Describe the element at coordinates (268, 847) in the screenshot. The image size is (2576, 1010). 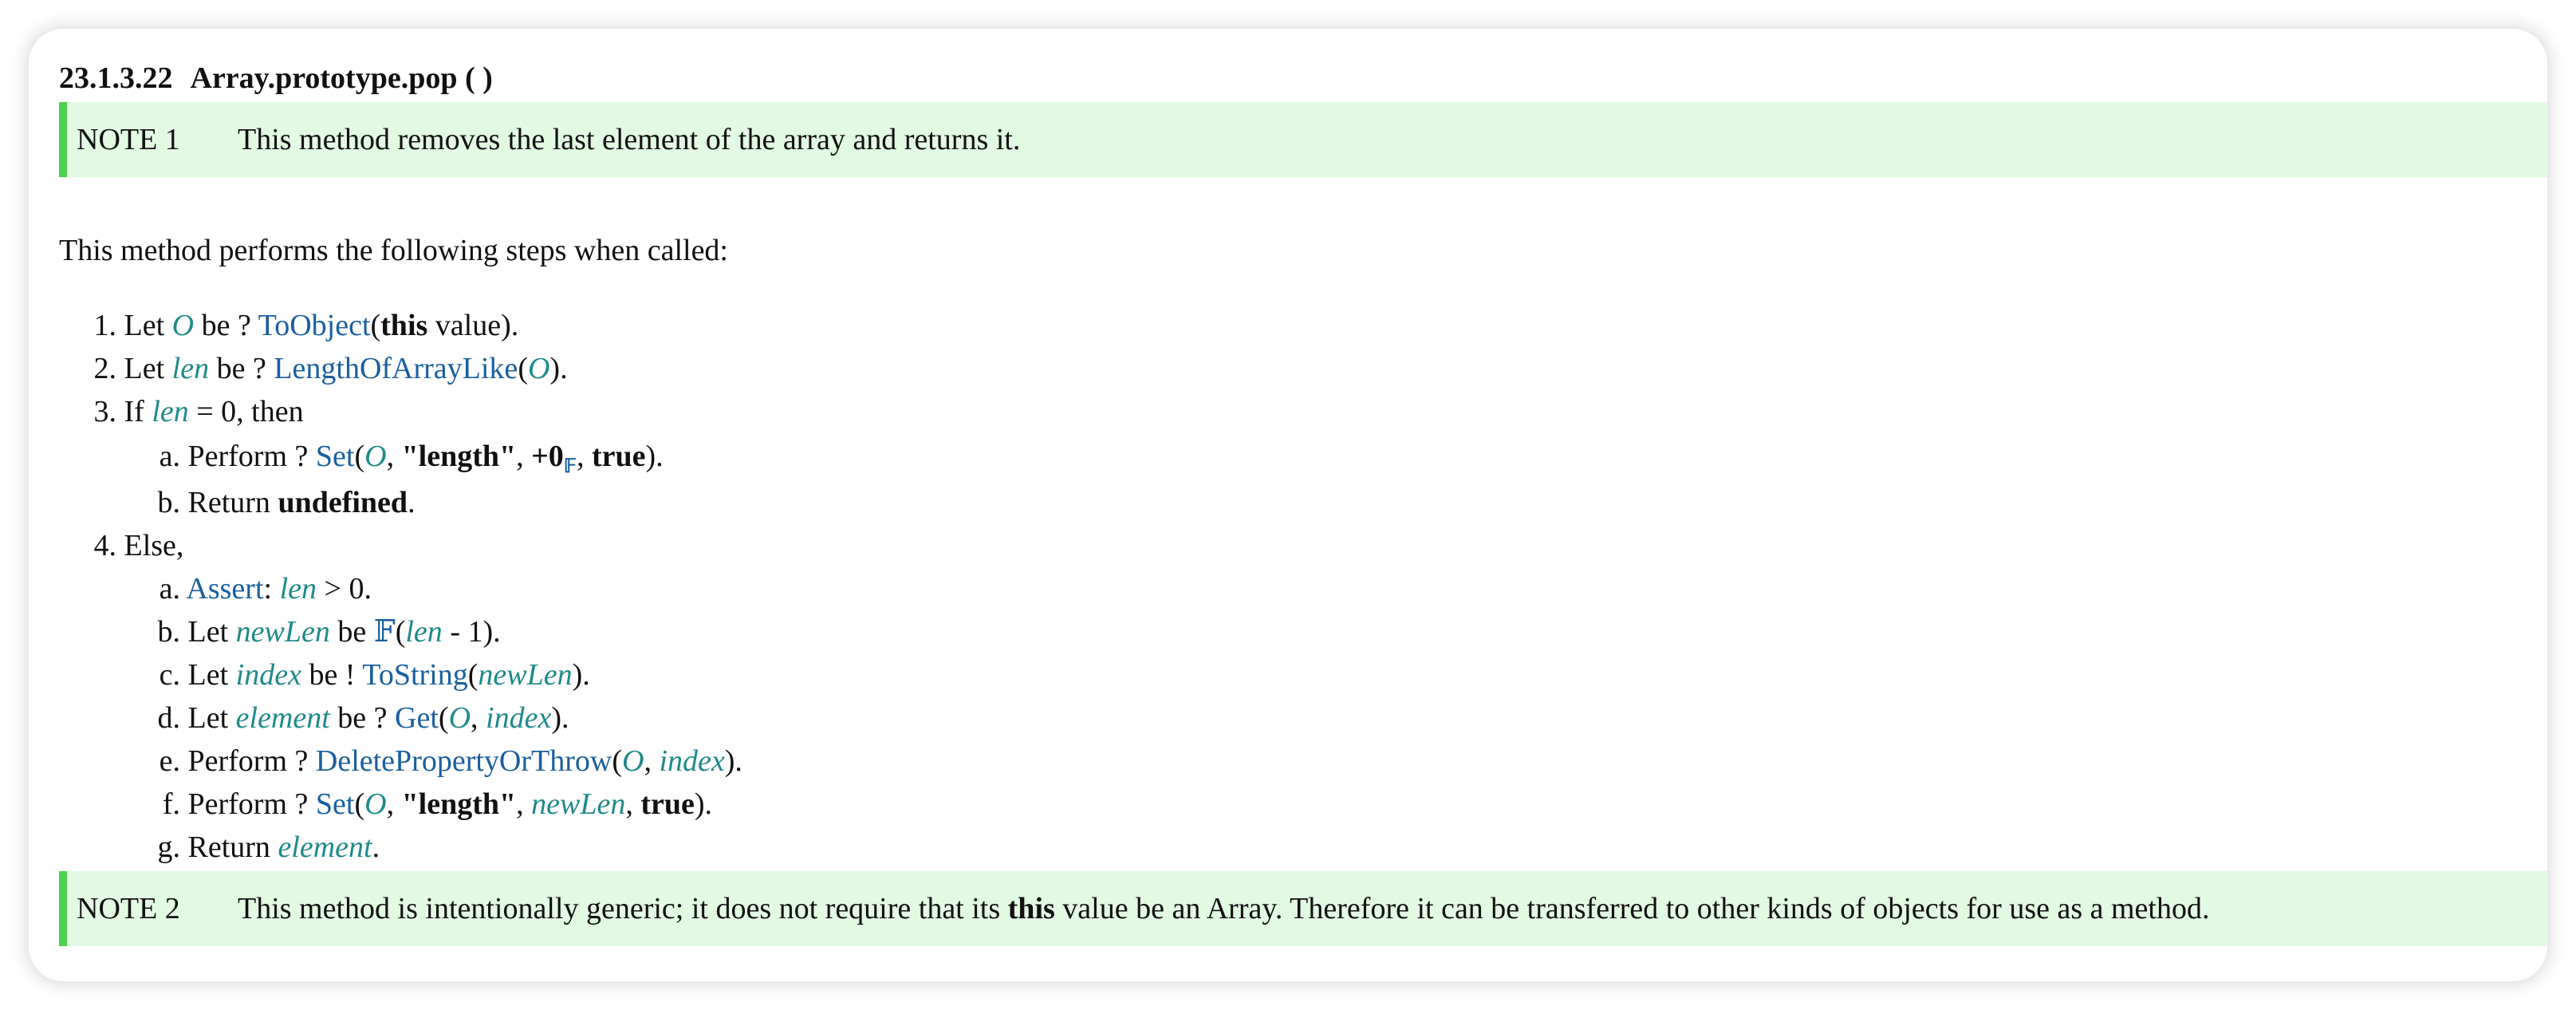
I see `step-4g: g. Return element.` at that location.